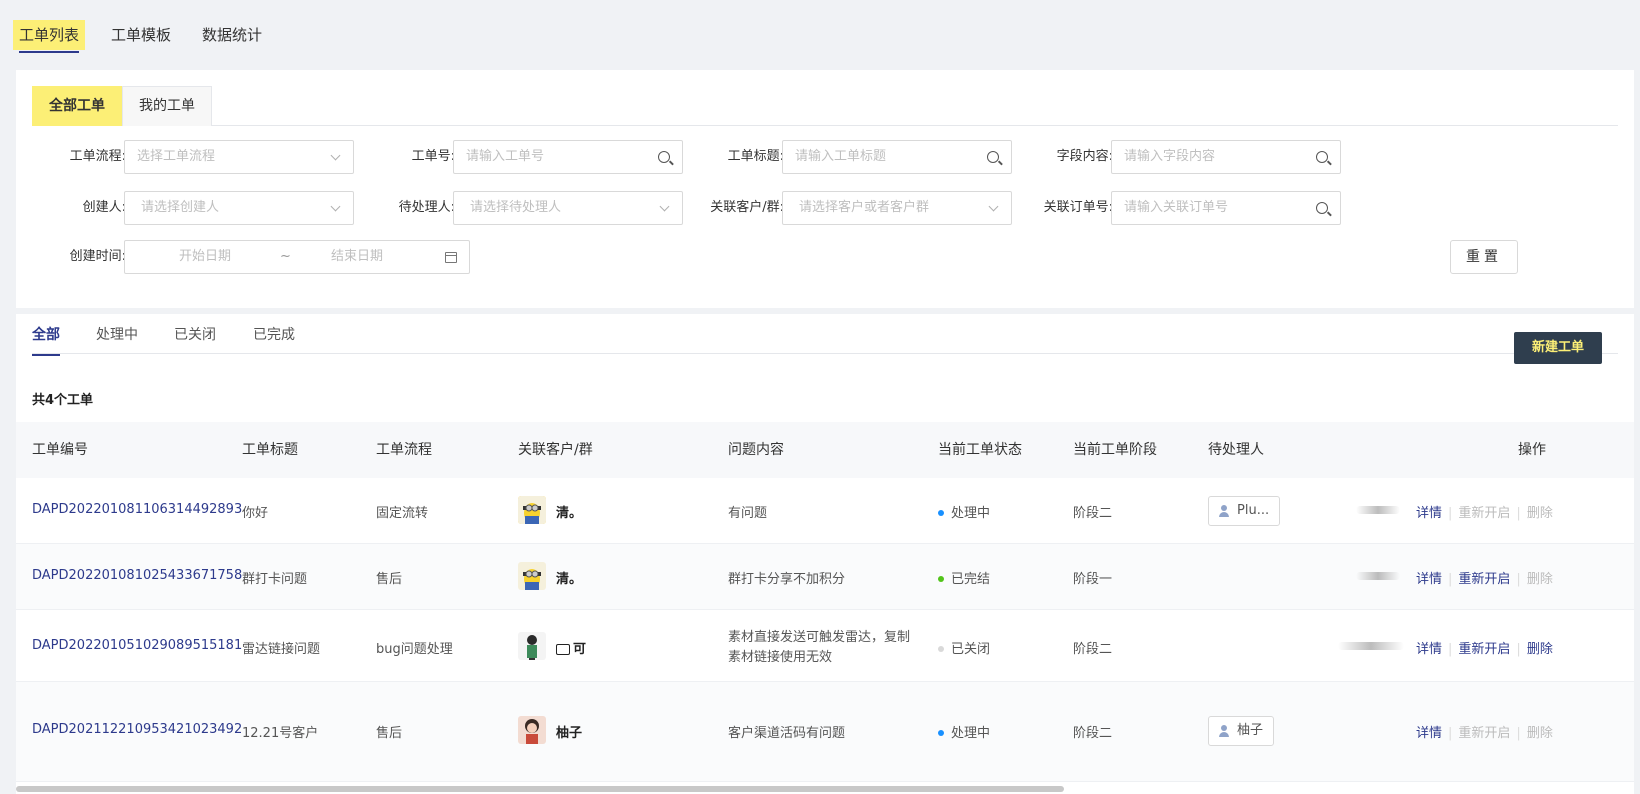 Image resolution: width=1640 pixels, height=794 pixels. Describe the element at coordinates (897, 157) in the screenshot. I see `ticket-title-input: 请输入工单标题` at that location.